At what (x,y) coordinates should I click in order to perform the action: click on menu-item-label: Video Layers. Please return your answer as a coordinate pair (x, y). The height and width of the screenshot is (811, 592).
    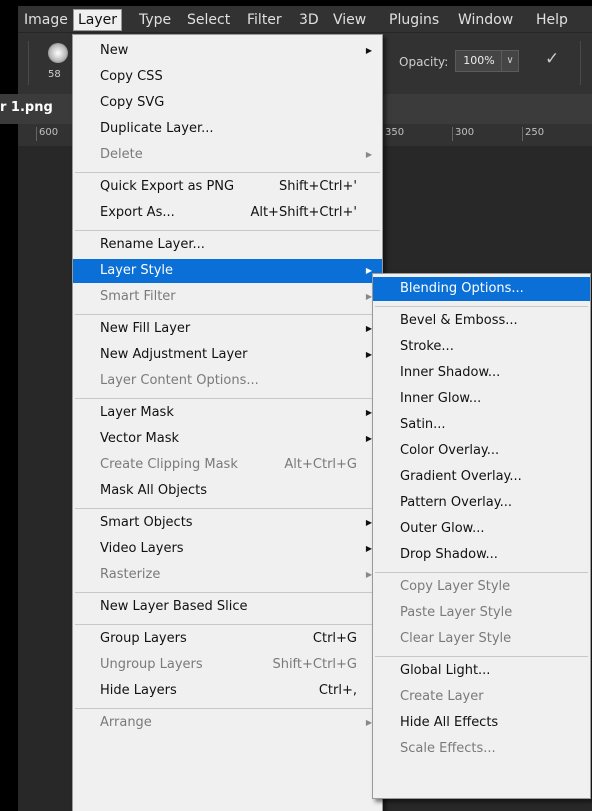
    Looking at the image, I should click on (142, 548).